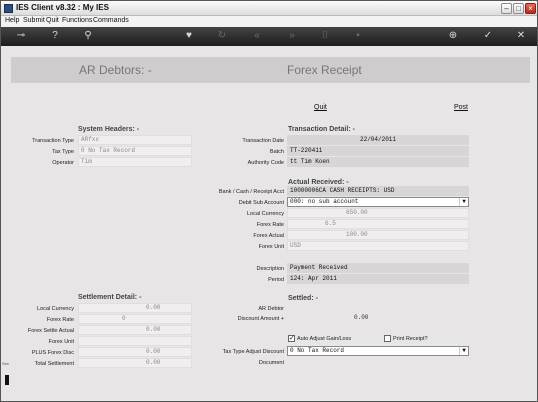 The width and height of the screenshot is (538, 402). Describe the element at coordinates (60, 320) in the screenshot. I see `settle-forex-rate-label: Forex Rate` at that location.